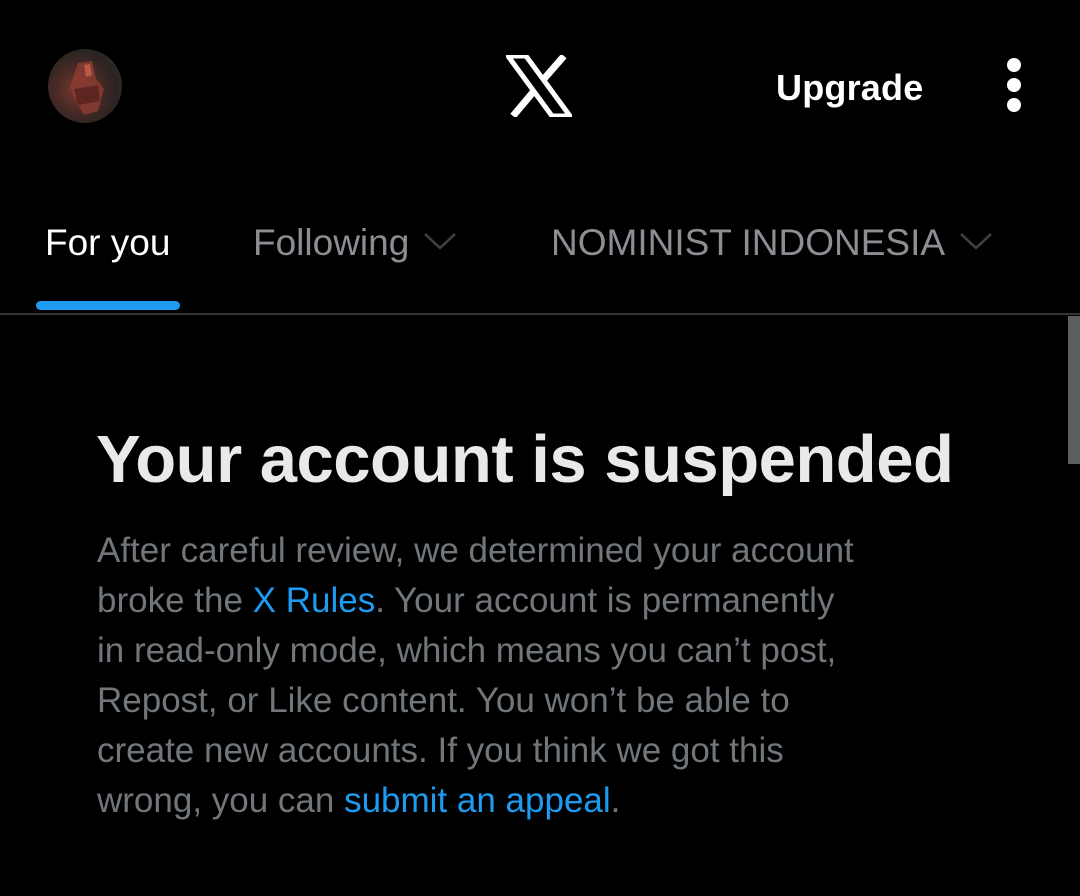 The image size is (1080, 896). I want to click on tab-label: NOMINIST INDONESIA, so click(748, 242).